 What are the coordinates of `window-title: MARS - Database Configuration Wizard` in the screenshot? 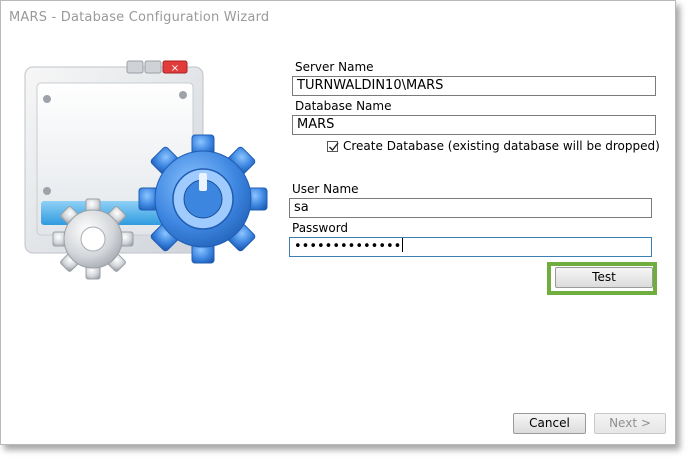 It's located at (139, 17).